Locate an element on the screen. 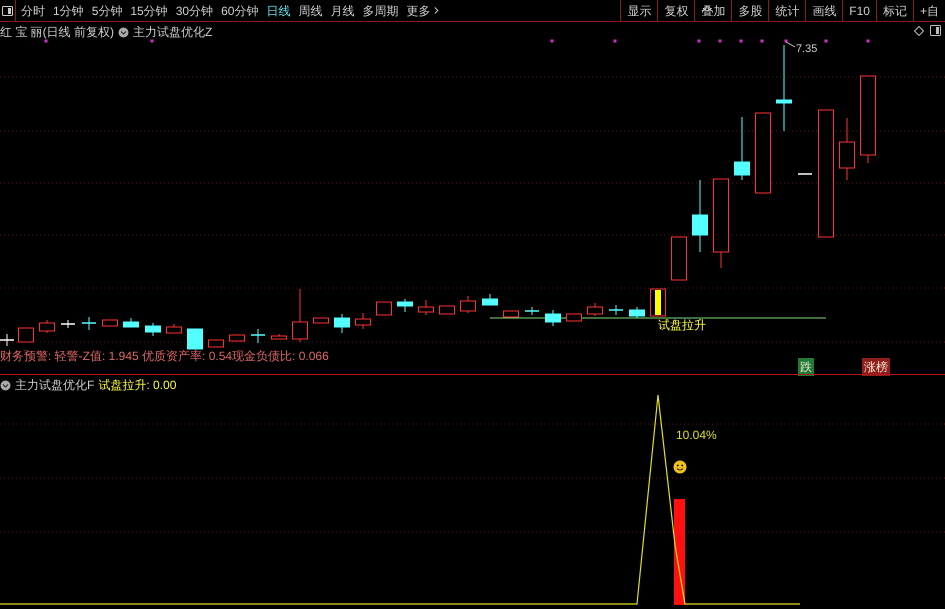 Image resolution: width=945 pixels, height=609 pixels. period-tab: 1分钟 is located at coordinates (68, 11).